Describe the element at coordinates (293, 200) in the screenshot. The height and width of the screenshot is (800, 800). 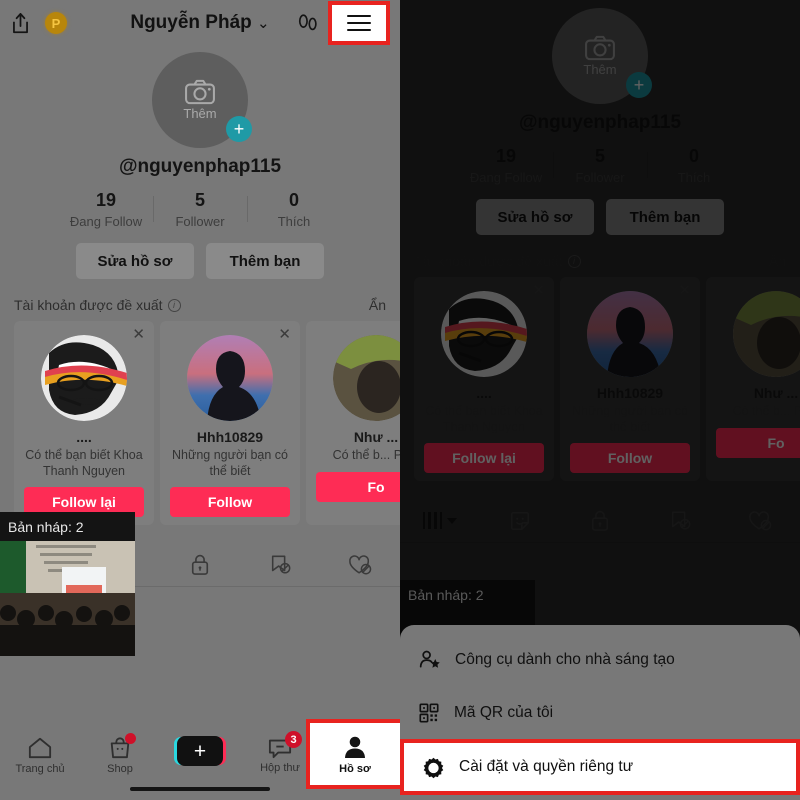
I see `stat-value: 0` at that location.